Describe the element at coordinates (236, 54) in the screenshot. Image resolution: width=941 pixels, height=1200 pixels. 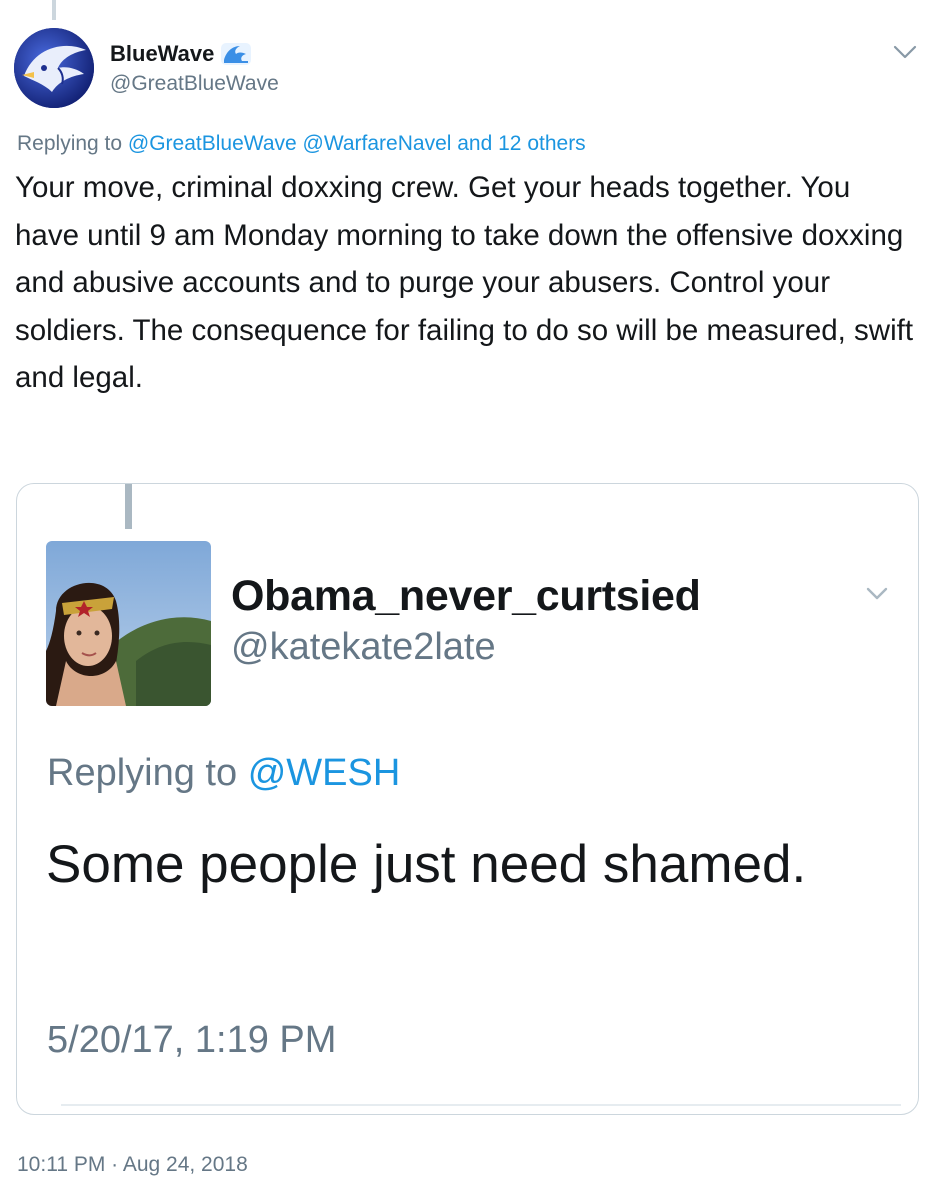
I see `wave-icon` at that location.